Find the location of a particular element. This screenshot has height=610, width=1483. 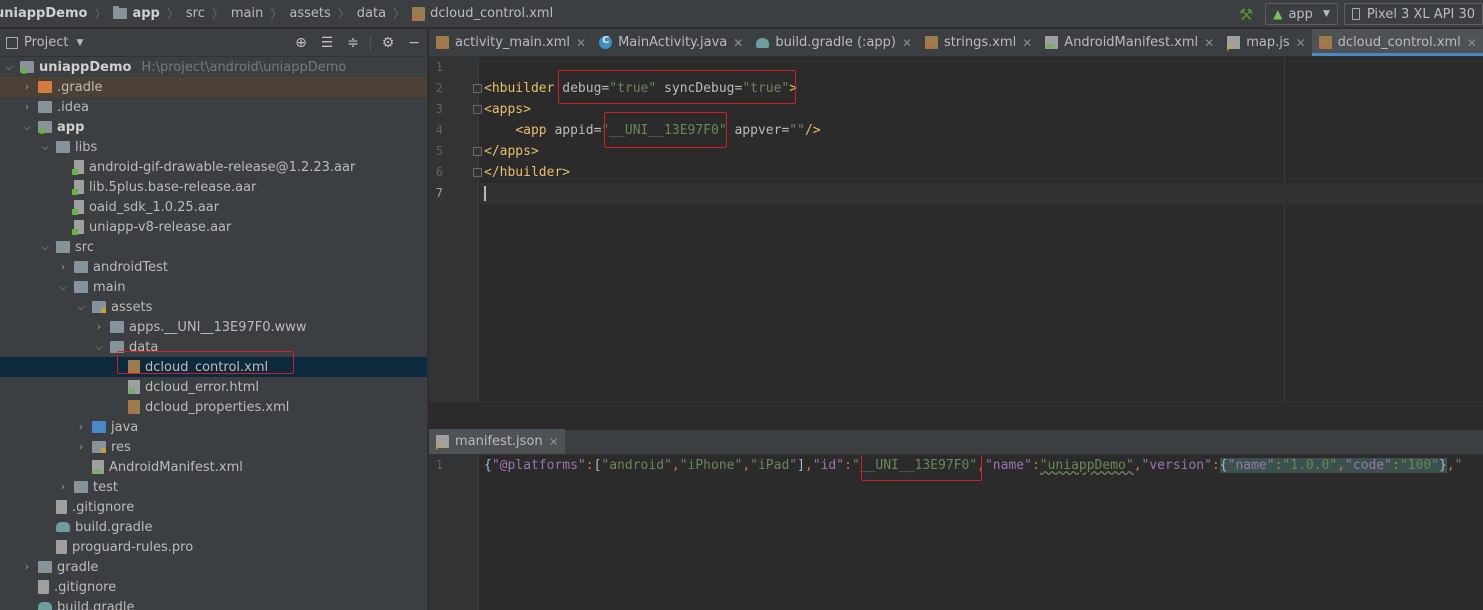

tree-item-apps-www: › apps.__UNI__13E97F0.www is located at coordinates (213, 327).